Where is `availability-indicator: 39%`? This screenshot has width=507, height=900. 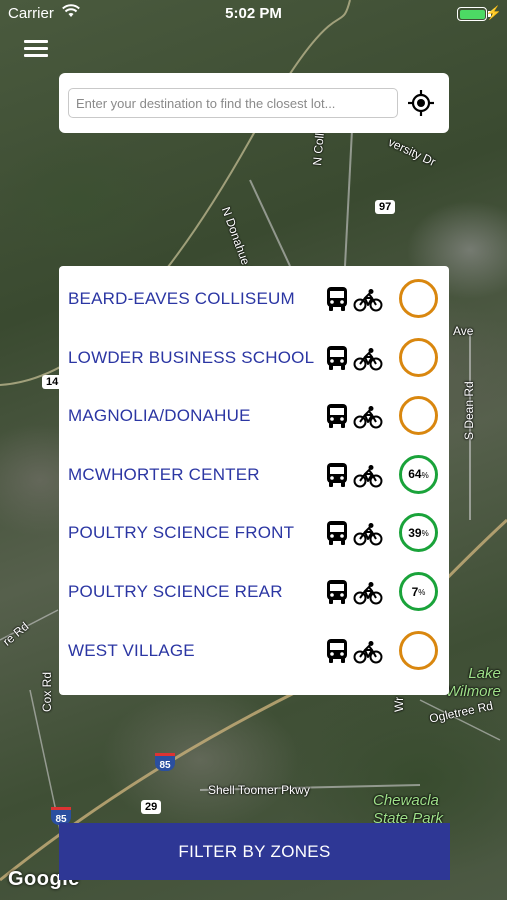
availability-indicator: 39% is located at coordinates (418, 533).